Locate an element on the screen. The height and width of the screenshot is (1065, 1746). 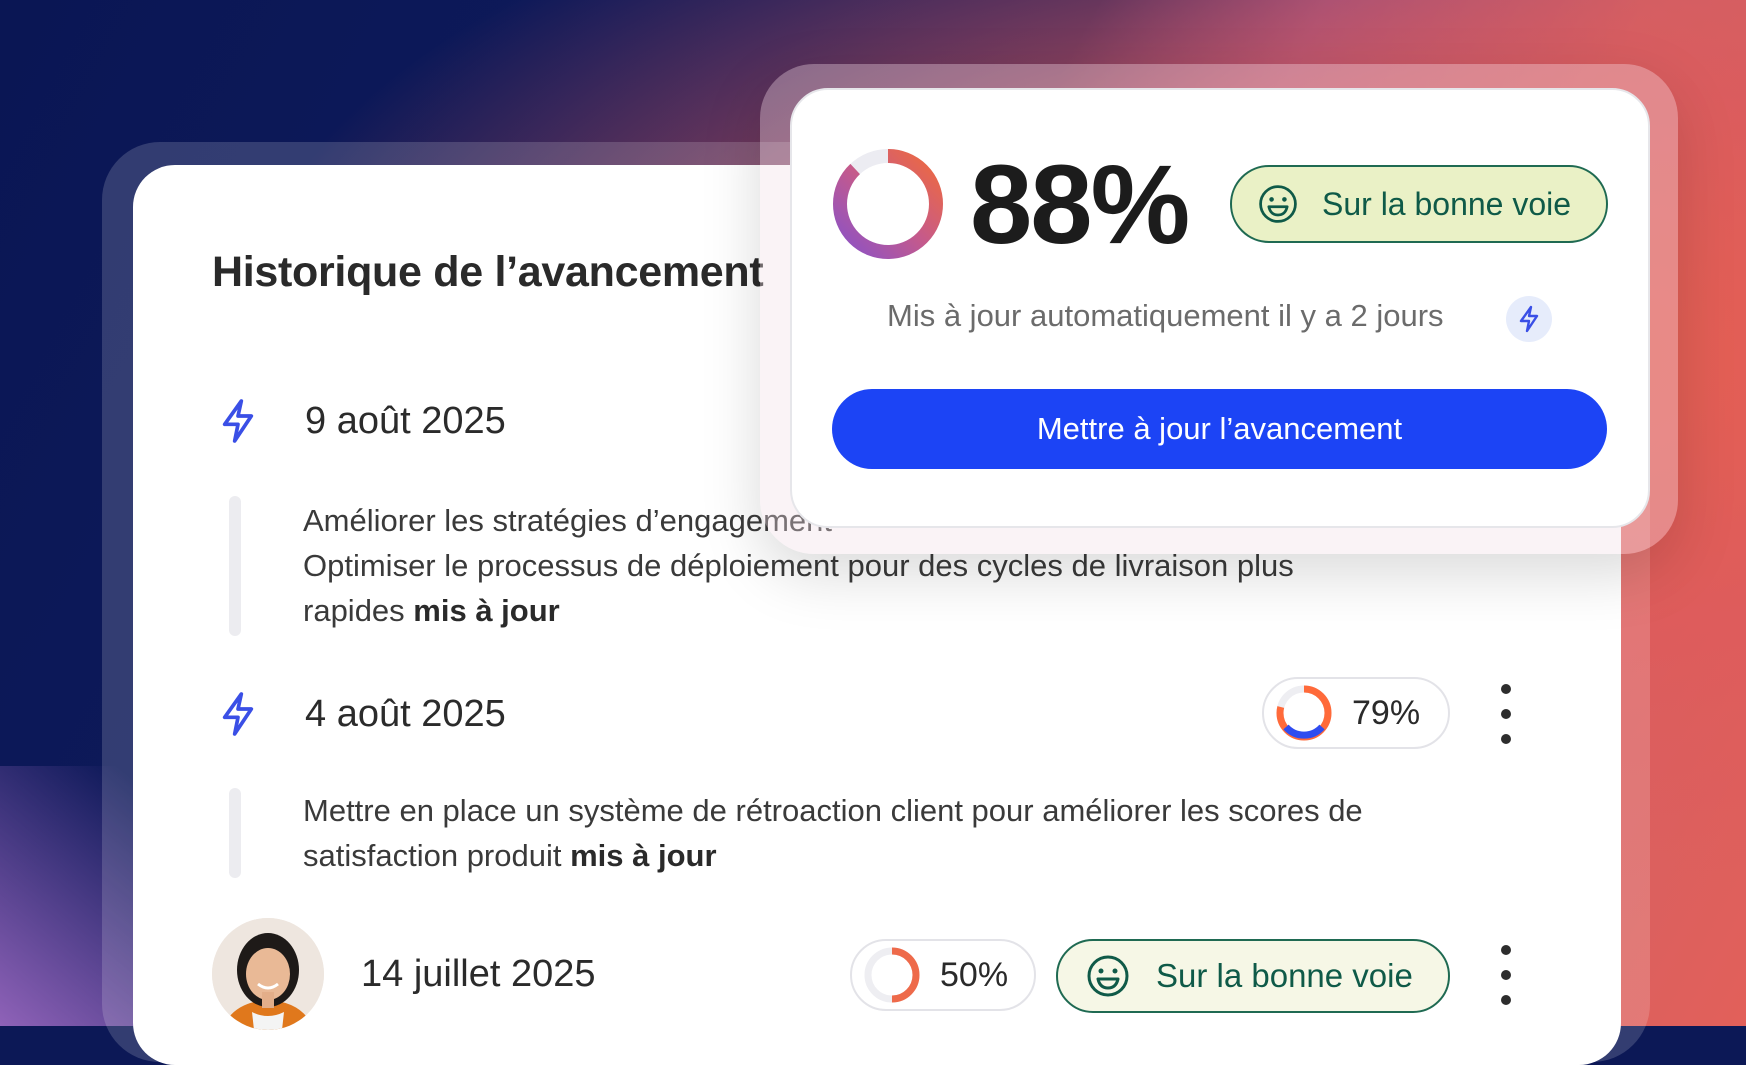
entry-text-plain: rapides is located at coordinates (358, 610).